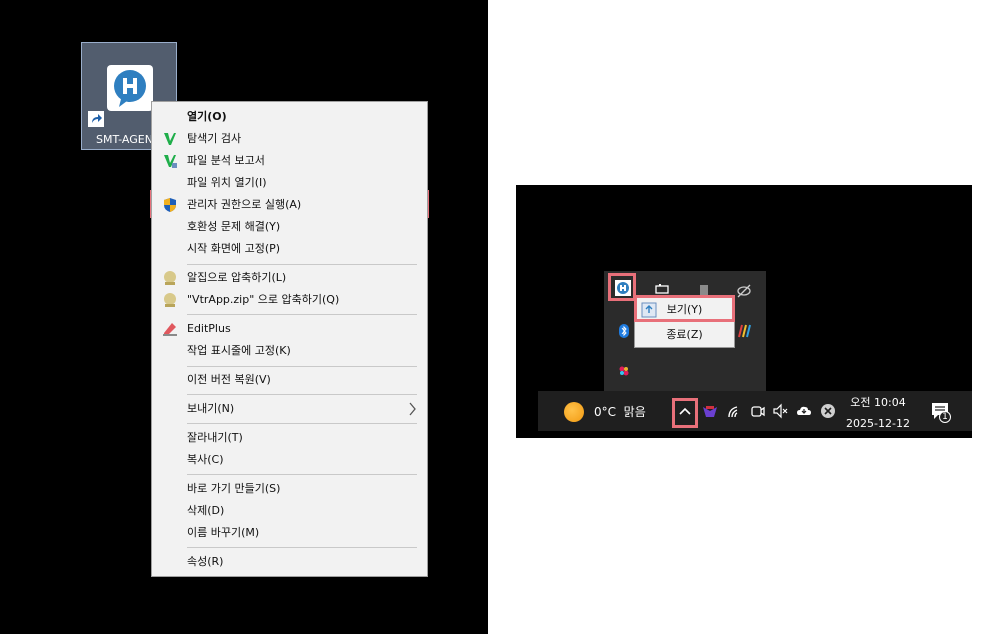 The width and height of the screenshot is (998, 634). What do you see at coordinates (170, 139) in the screenshot?
I see `v3-antivirus-icon` at bounding box center [170, 139].